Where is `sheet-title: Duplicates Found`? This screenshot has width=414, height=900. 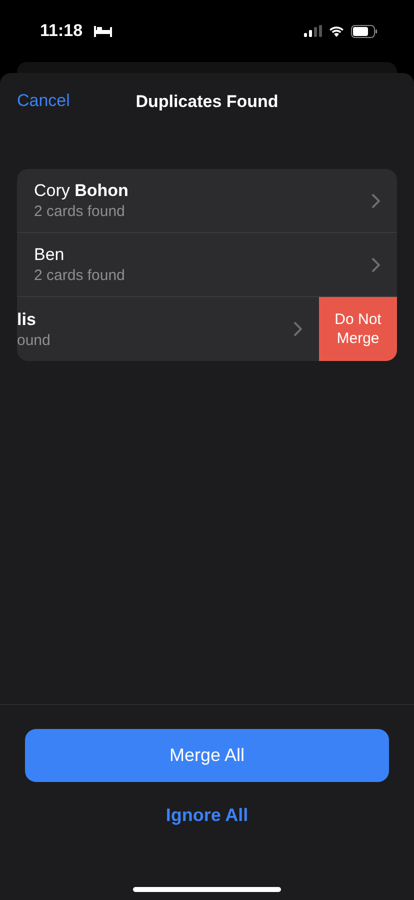 sheet-title: Duplicates Found is located at coordinates (207, 102).